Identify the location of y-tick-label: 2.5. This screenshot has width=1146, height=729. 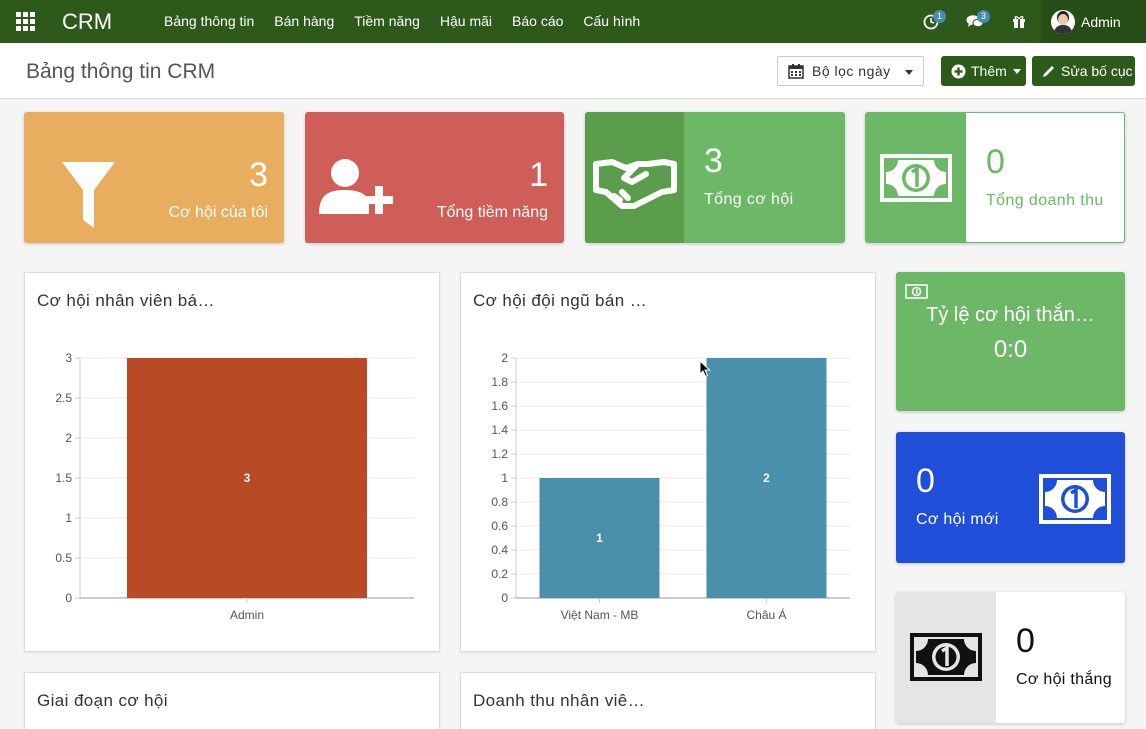
(63, 398).